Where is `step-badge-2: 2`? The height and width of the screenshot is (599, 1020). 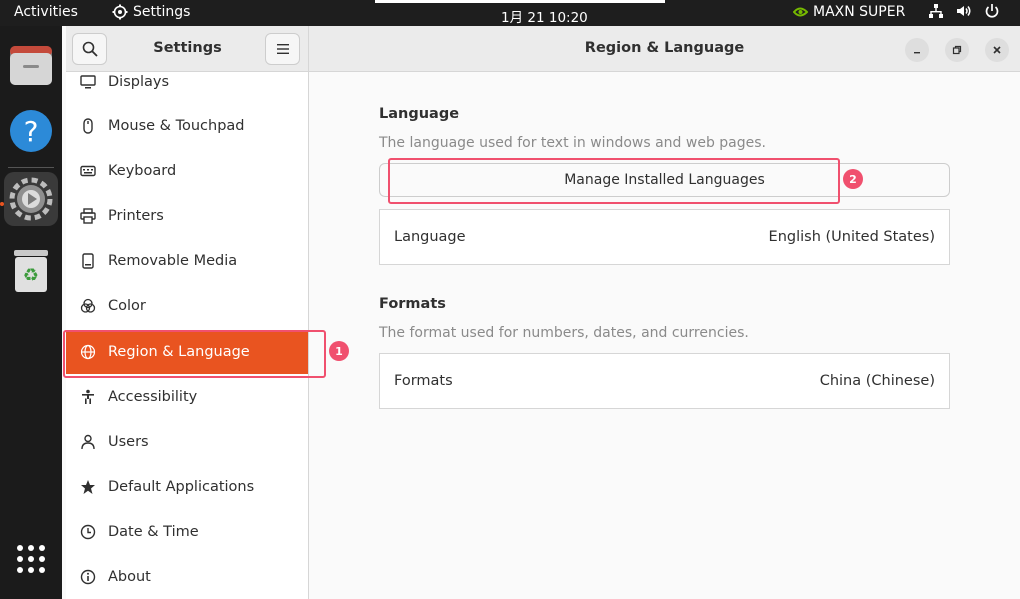
step-badge-2: 2 is located at coordinates (853, 179).